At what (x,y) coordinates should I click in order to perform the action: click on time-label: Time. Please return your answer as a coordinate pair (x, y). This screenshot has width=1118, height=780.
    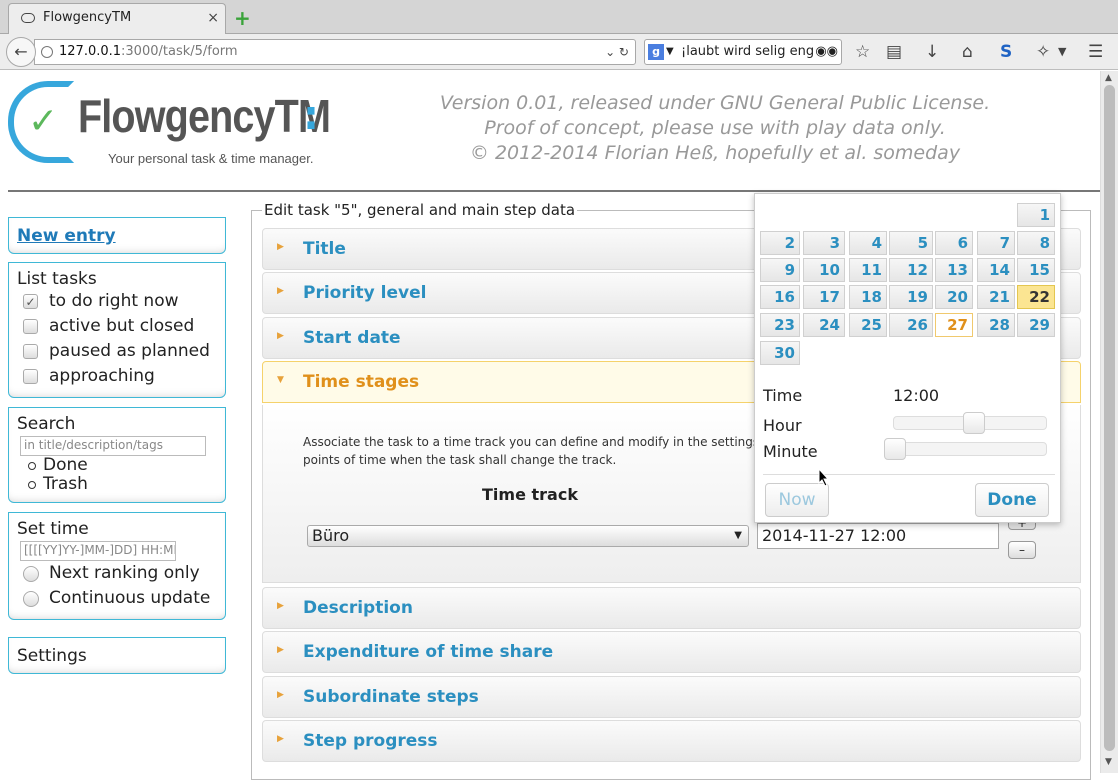
    Looking at the image, I should click on (783, 395).